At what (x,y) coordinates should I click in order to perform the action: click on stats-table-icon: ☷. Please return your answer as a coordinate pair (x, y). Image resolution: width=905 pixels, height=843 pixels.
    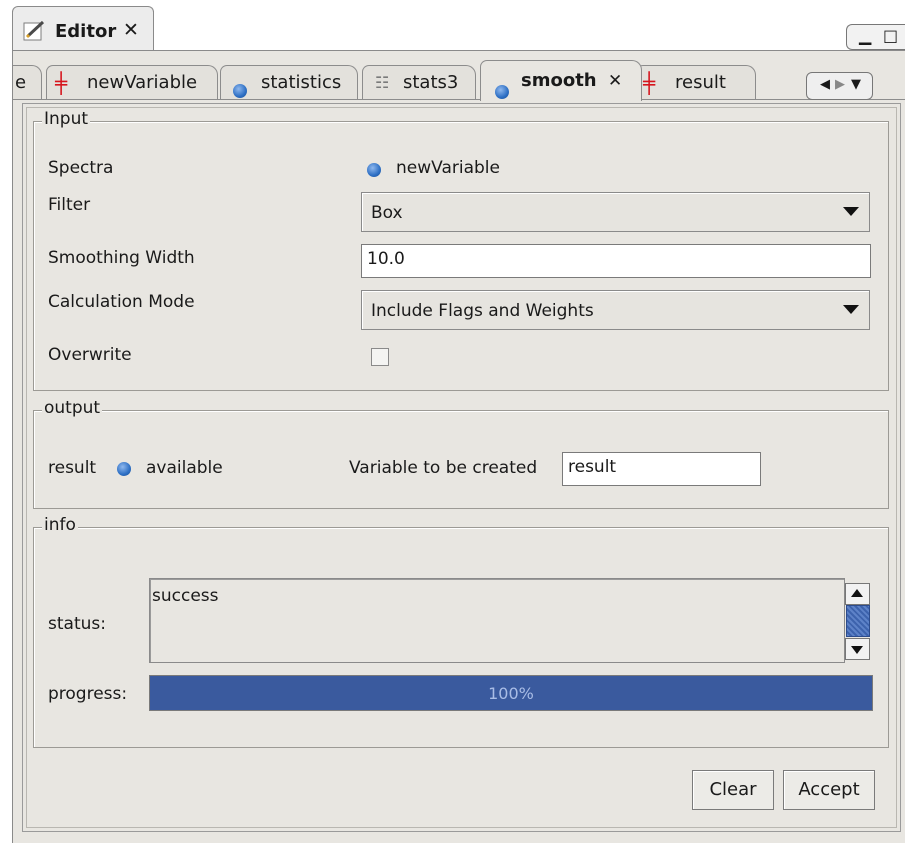
    Looking at the image, I should click on (382, 82).